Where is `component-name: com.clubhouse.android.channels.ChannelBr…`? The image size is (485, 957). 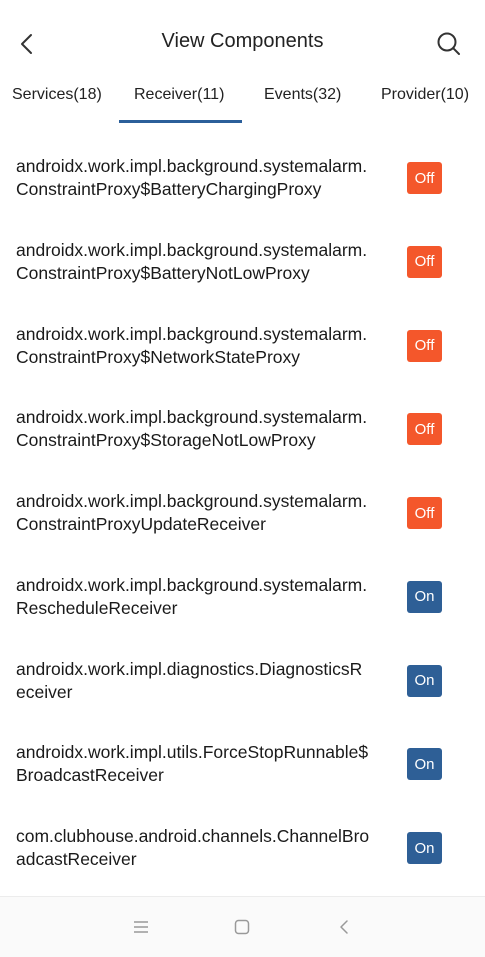 component-name: com.clubhouse.android.channels.ChannelBr… is located at coordinates (208, 848).